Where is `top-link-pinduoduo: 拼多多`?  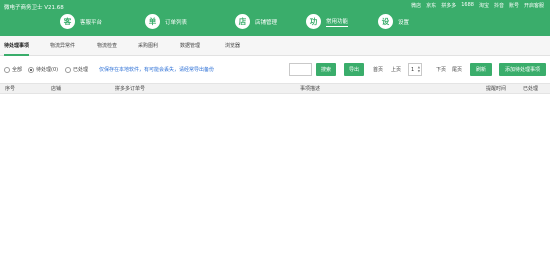 top-link-pinduoduo: 拼多多 is located at coordinates (448, 5).